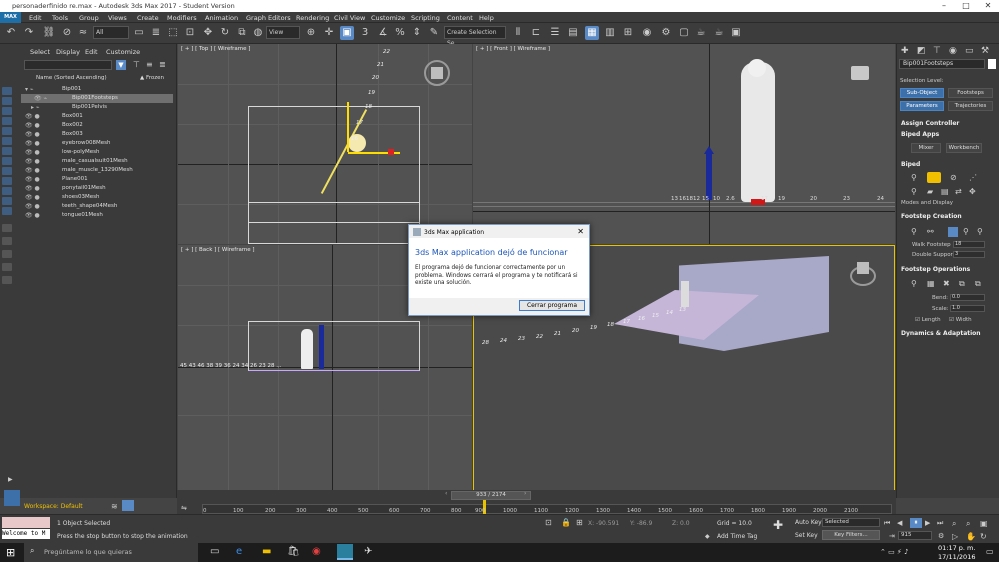 This screenshot has height=562, width=999. What do you see at coordinates (555, 33) in the screenshot?
I see `scene-explorer-toggle-icon: ☰` at bounding box center [555, 33].